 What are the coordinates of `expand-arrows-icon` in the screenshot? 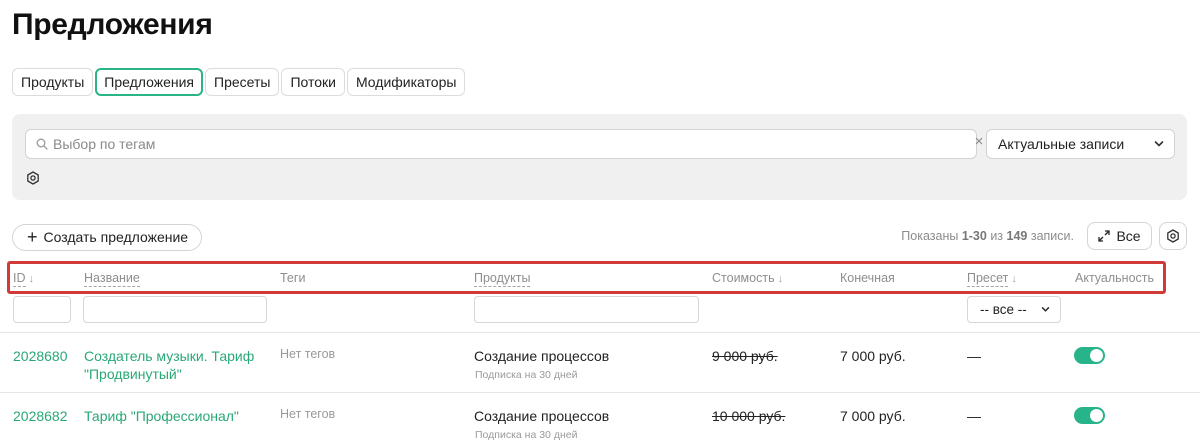 It's located at (1104, 236).